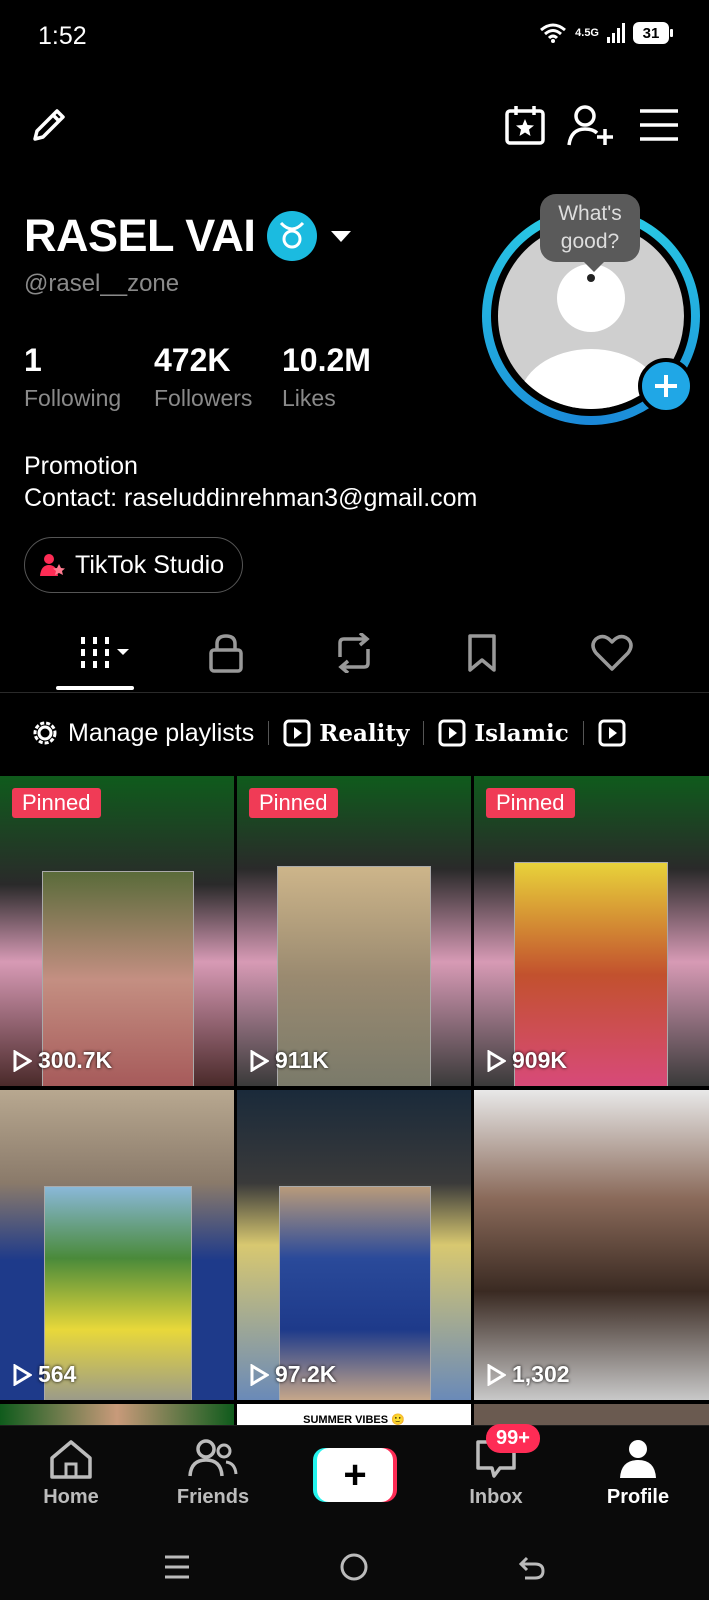  I want to click on profile-name: RASEL VAI, so click(140, 235).